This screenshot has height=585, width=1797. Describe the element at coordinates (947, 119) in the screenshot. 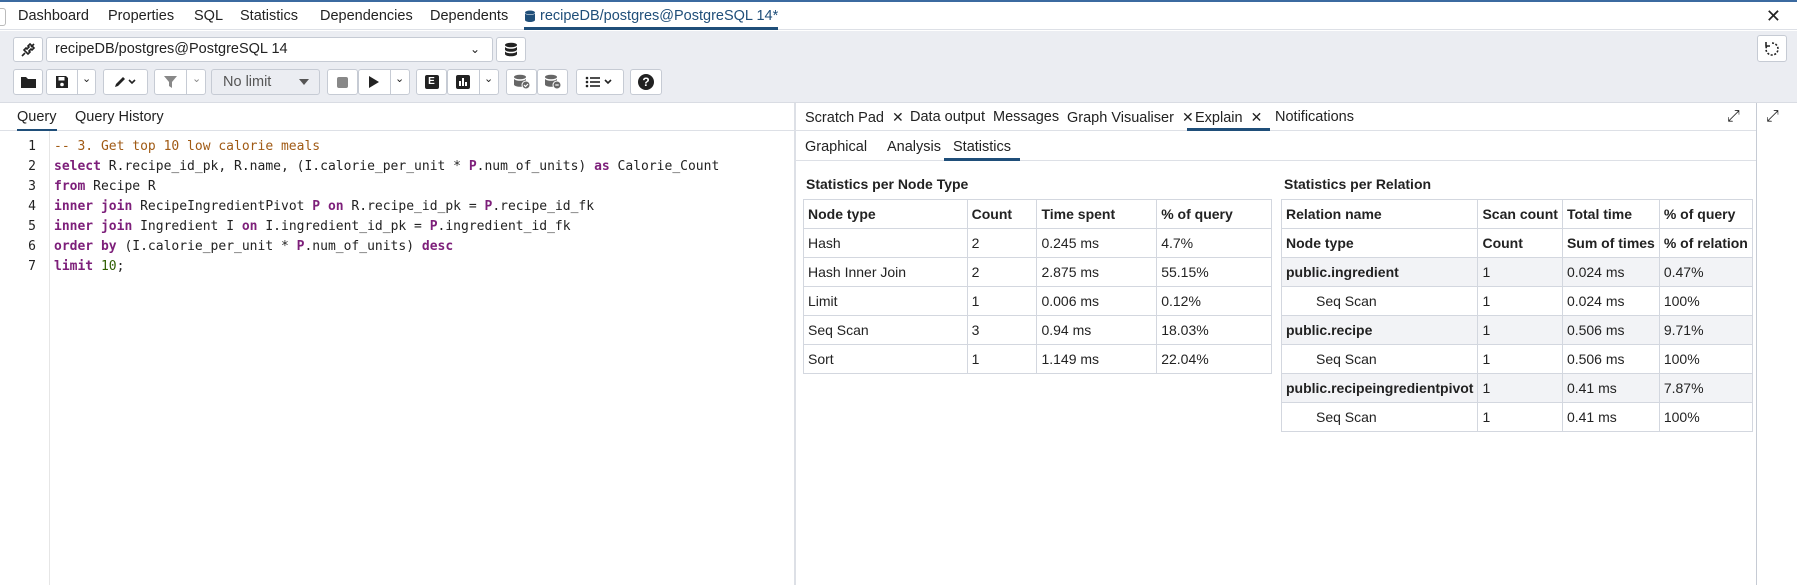

I see `tab-data-output: Data output` at that location.